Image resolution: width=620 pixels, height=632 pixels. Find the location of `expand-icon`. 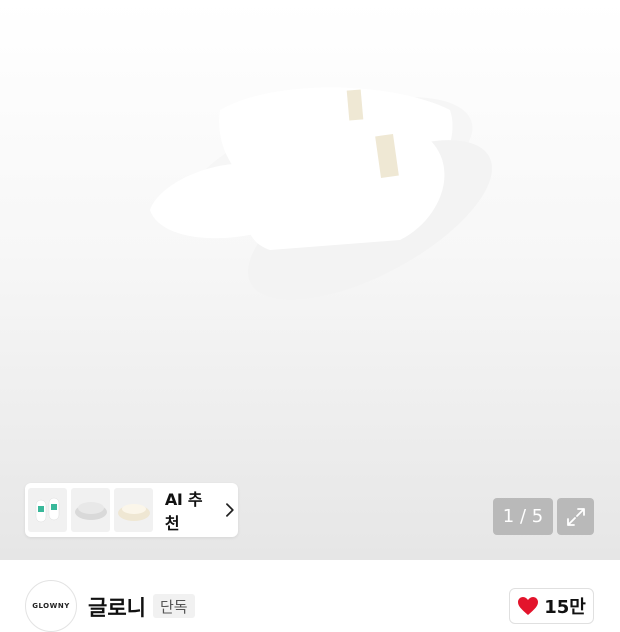

expand-icon is located at coordinates (575, 516).